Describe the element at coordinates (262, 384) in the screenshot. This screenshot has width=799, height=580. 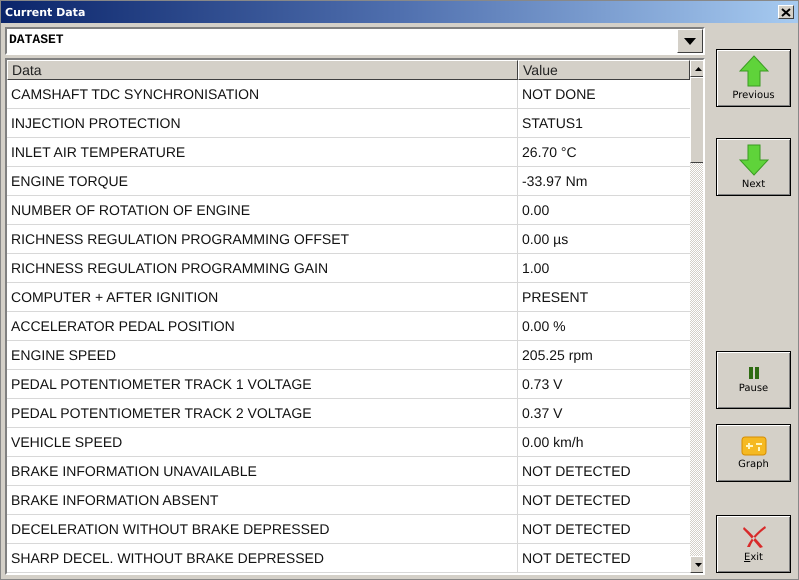
I see `table-cell: PEDAL POTENTIOMETER TRACK 1 VOLTAGE` at that location.